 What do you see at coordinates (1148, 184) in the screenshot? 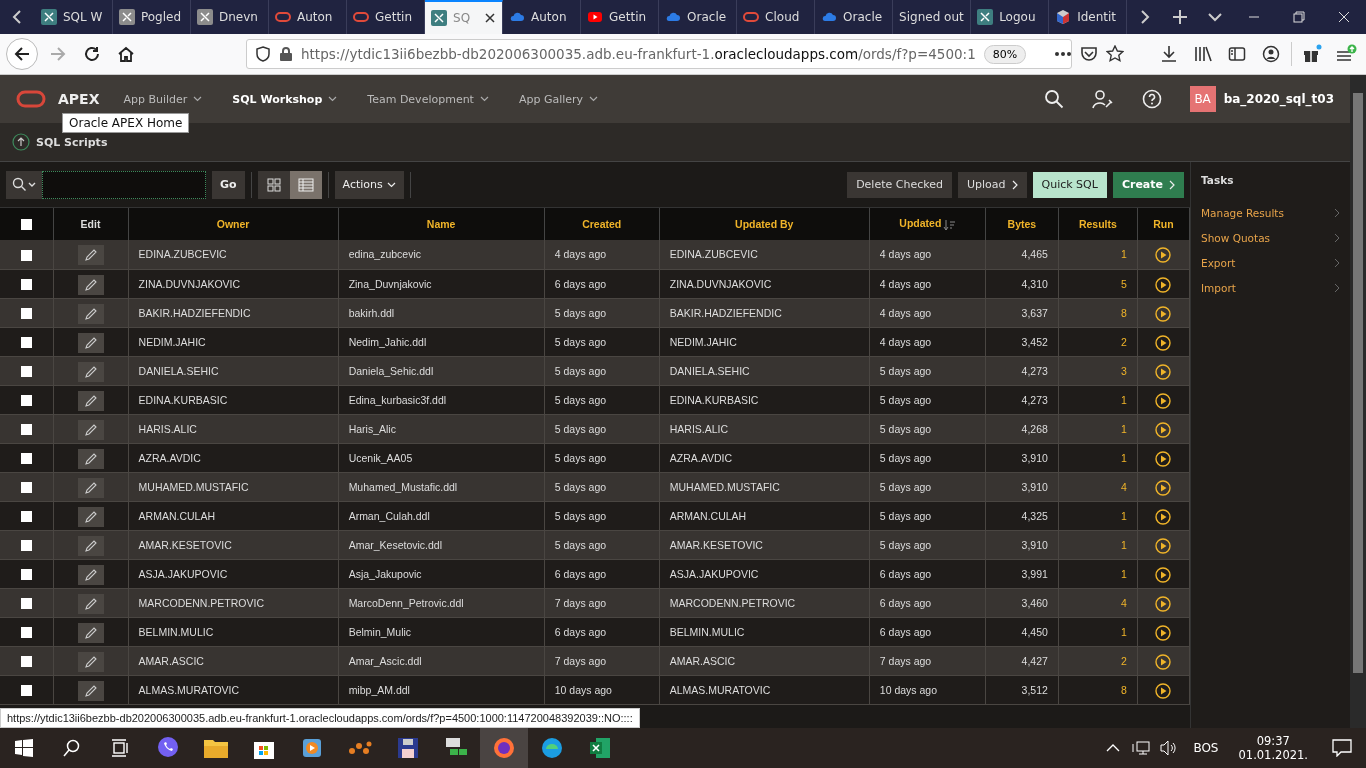
I see `toolbar-button: Create` at bounding box center [1148, 184].